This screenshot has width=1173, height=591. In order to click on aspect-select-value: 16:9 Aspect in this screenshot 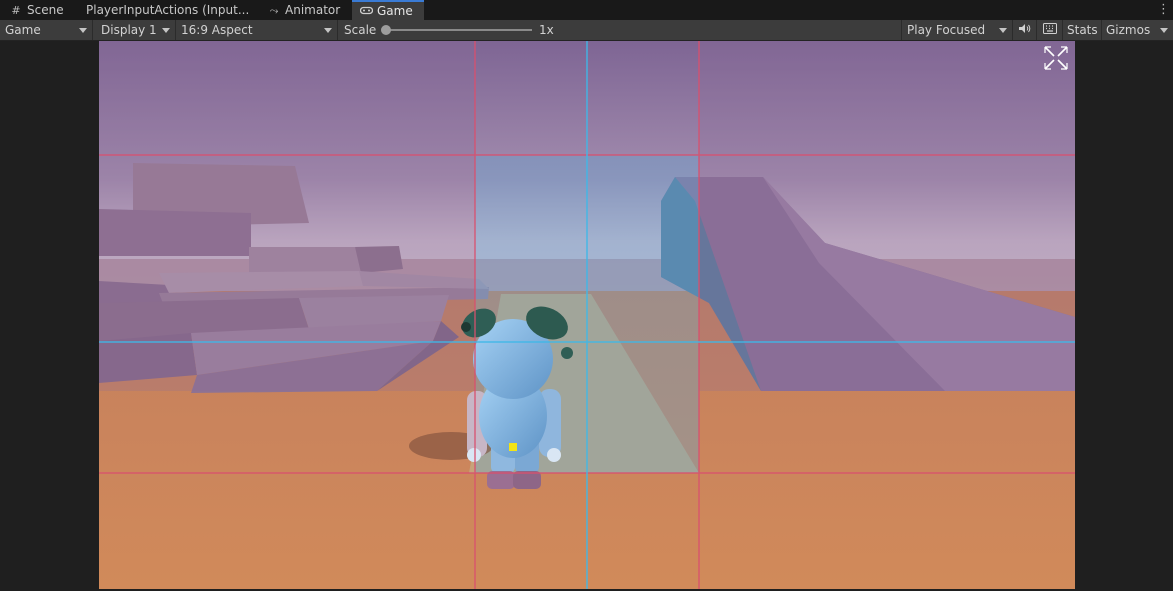, I will do `click(217, 30)`.